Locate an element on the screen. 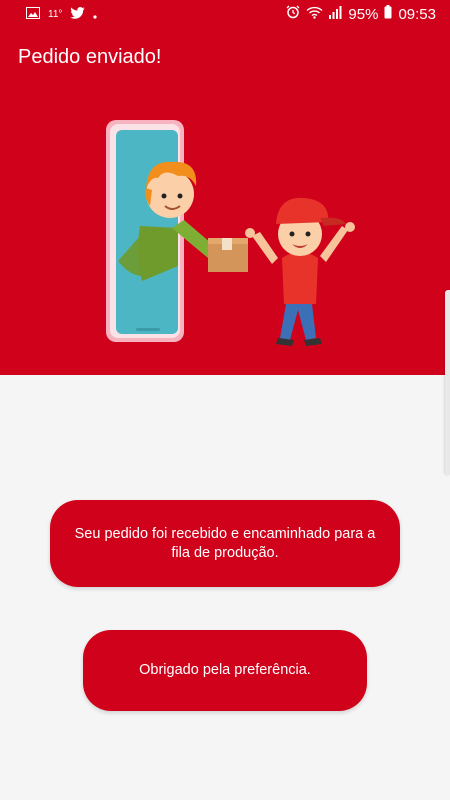  alarm-icon is located at coordinates (293, 14).